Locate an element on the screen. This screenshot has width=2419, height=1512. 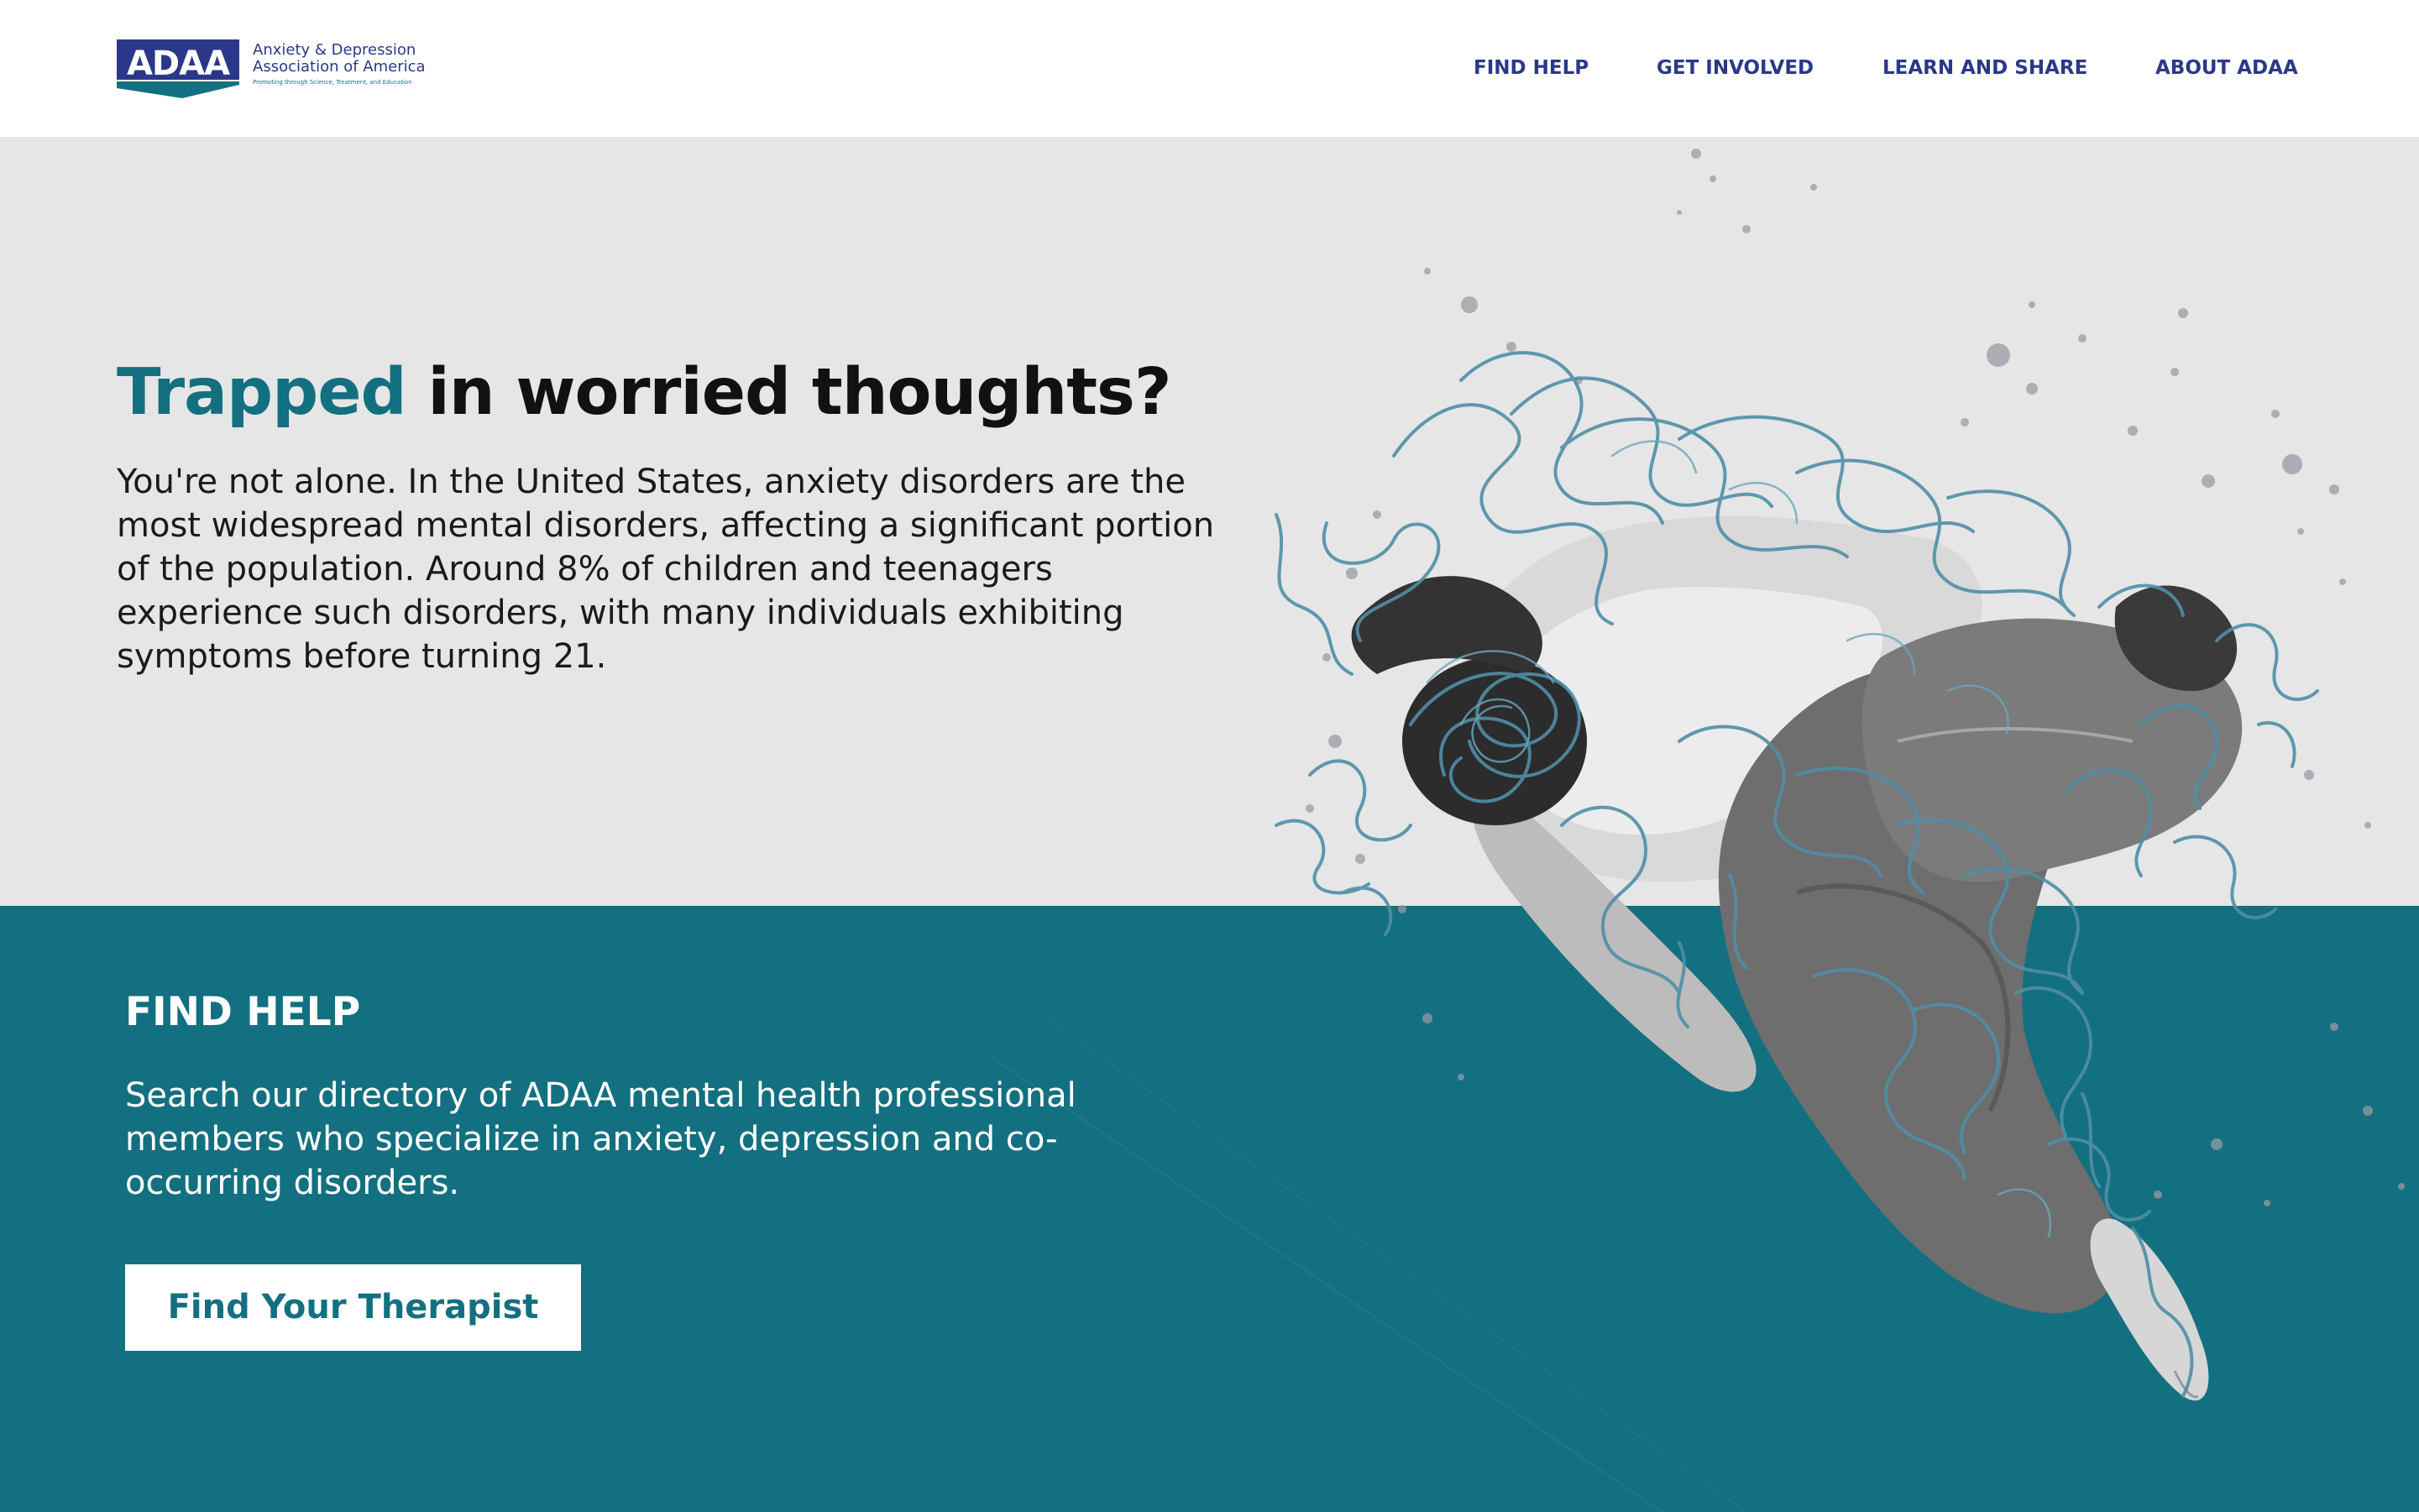
logo-abbr: ADAA is located at coordinates (178, 63).